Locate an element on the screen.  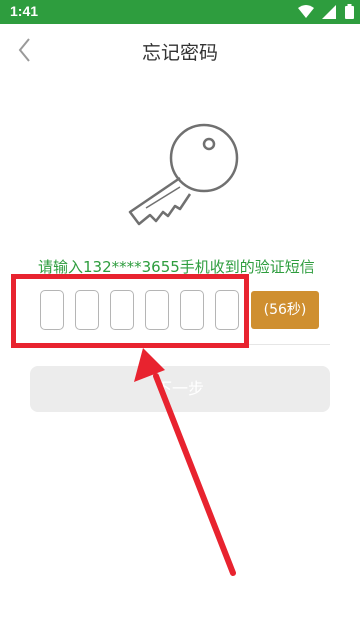
wifi-icon is located at coordinates (305, 13).